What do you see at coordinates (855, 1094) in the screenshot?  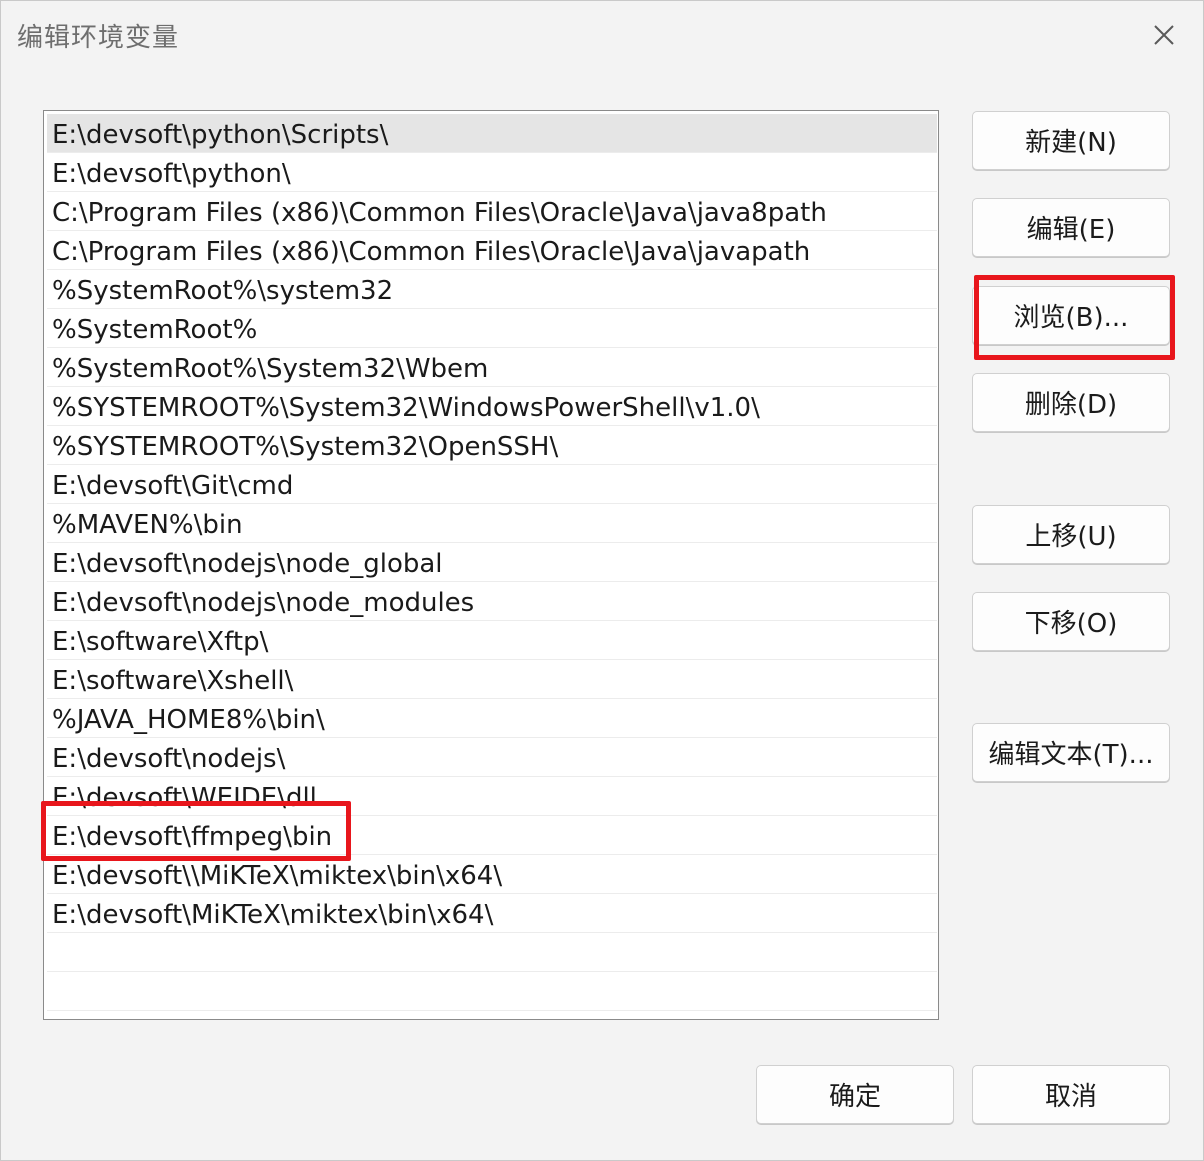 I see `ok-button: 确定` at bounding box center [855, 1094].